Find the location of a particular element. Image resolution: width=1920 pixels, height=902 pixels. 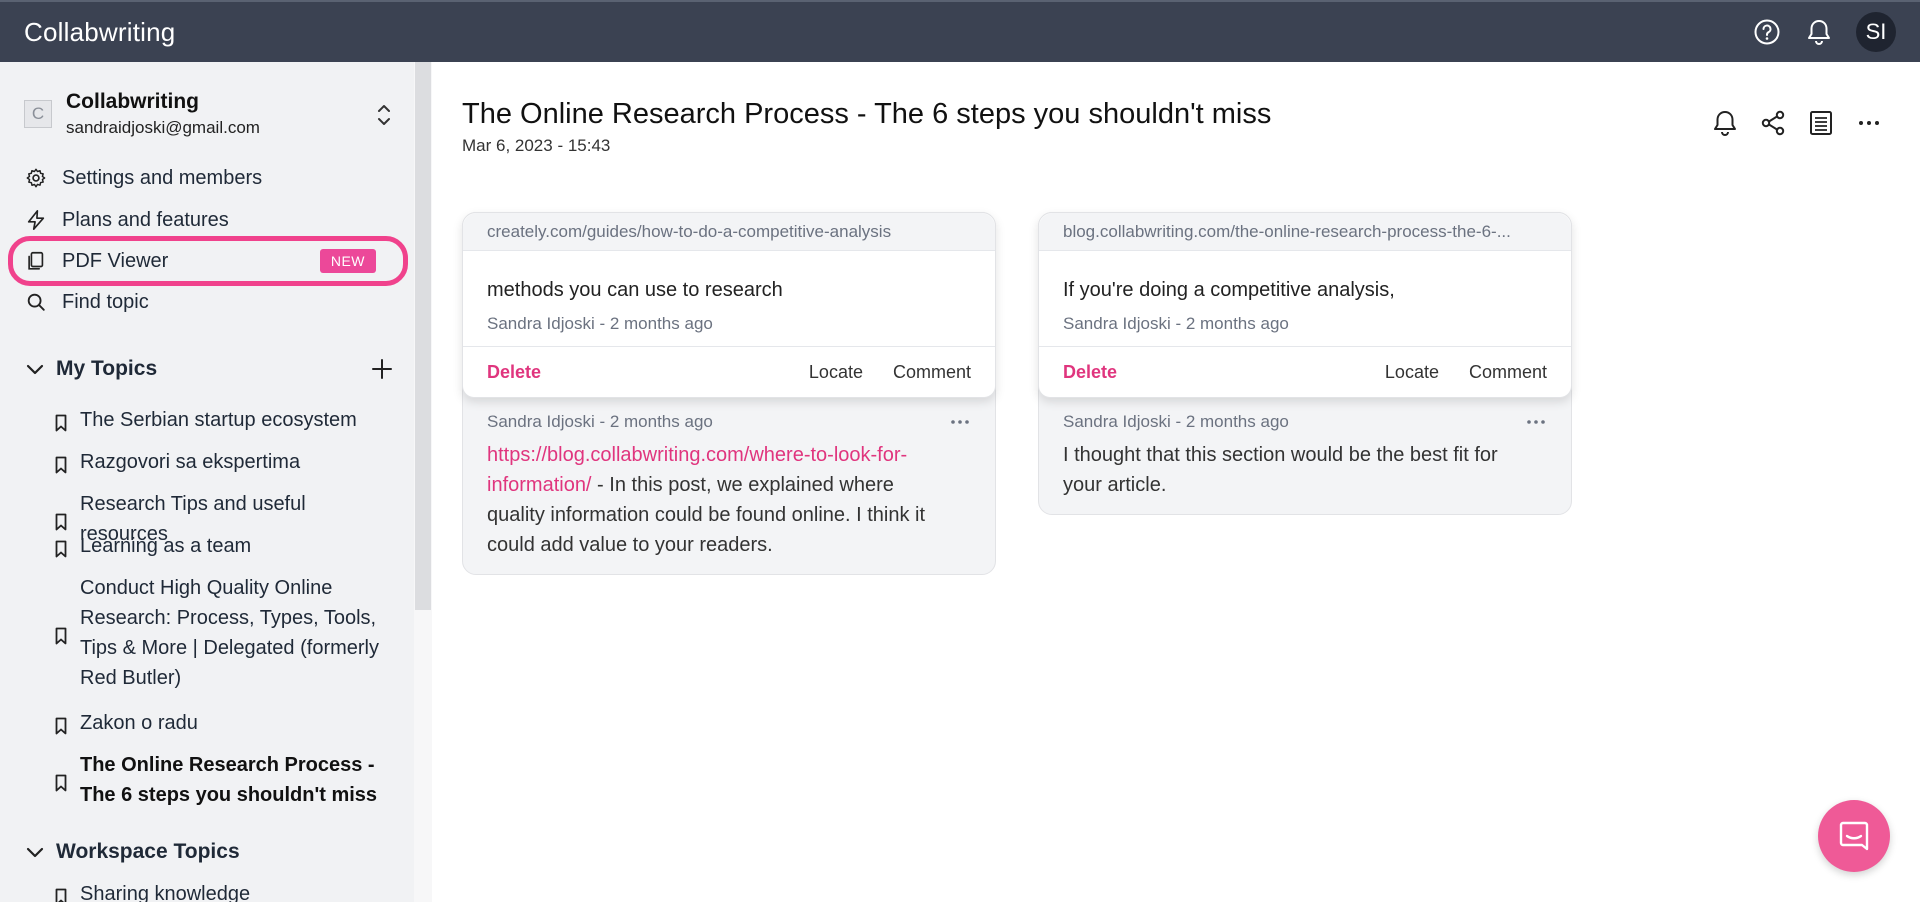

workspace-email: sandraidjoski@gmail.com is located at coordinates (163, 127).